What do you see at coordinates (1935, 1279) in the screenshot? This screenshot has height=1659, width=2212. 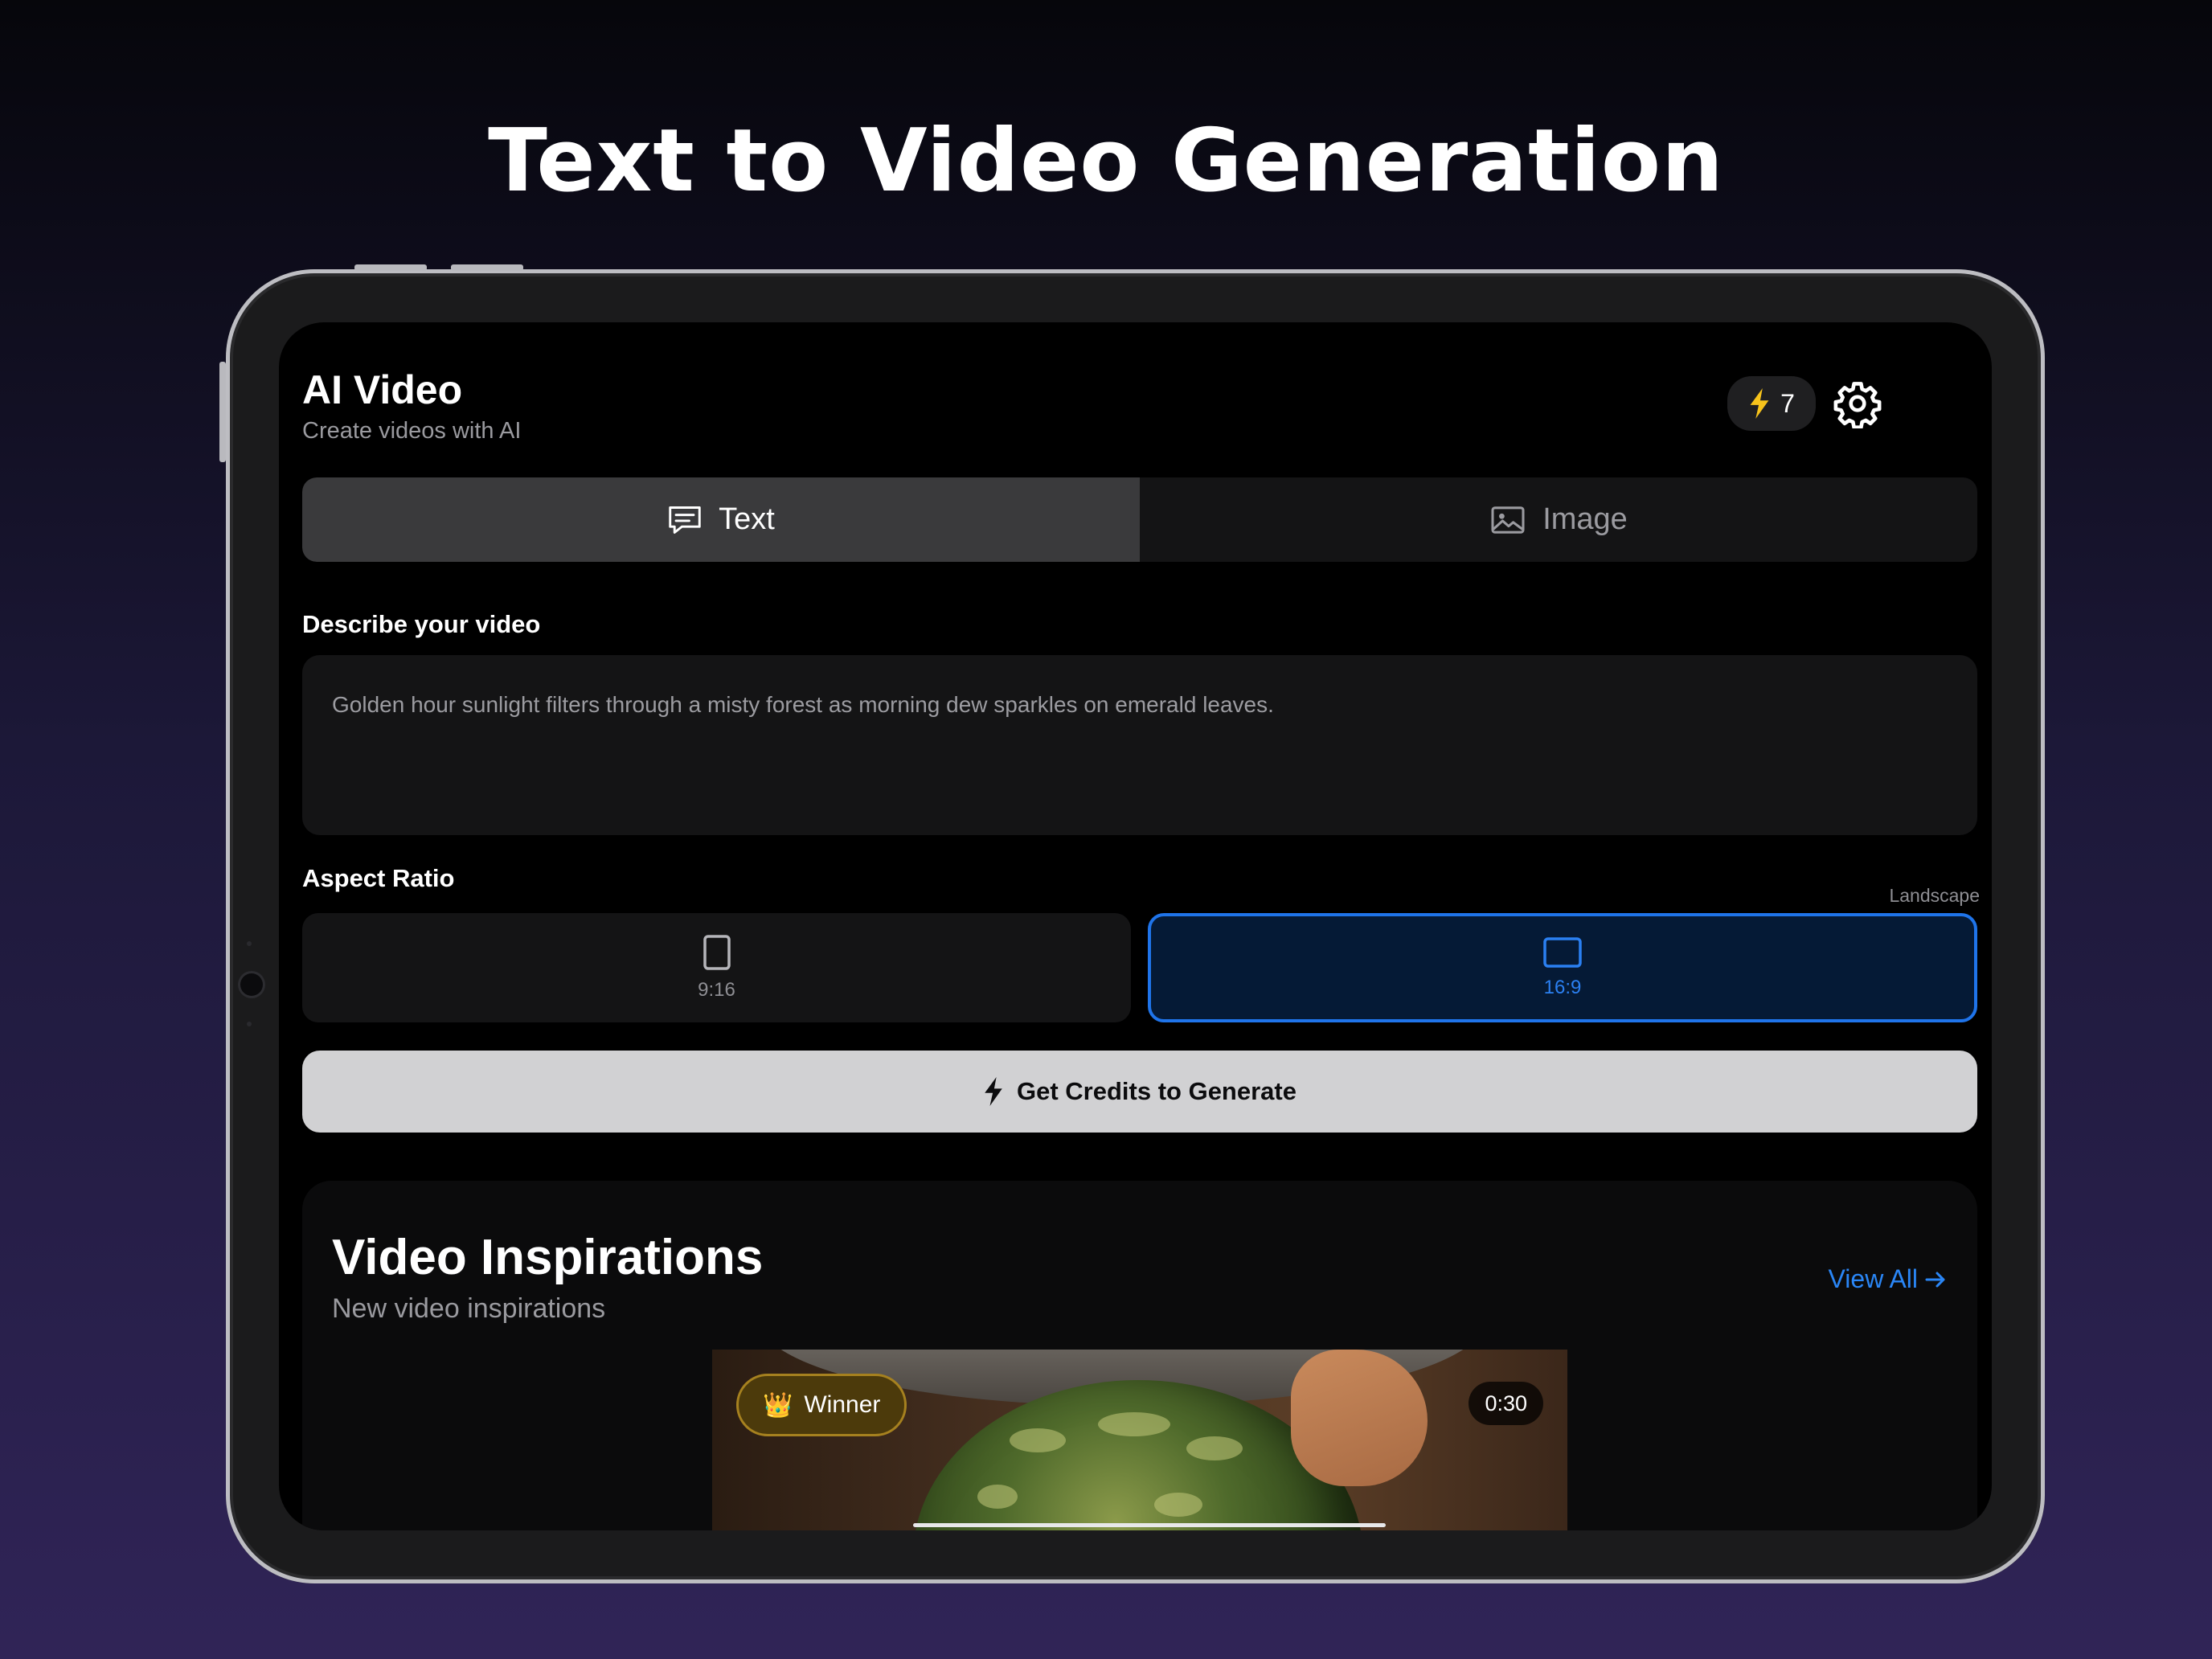 I see `arrow-right-icon` at bounding box center [1935, 1279].